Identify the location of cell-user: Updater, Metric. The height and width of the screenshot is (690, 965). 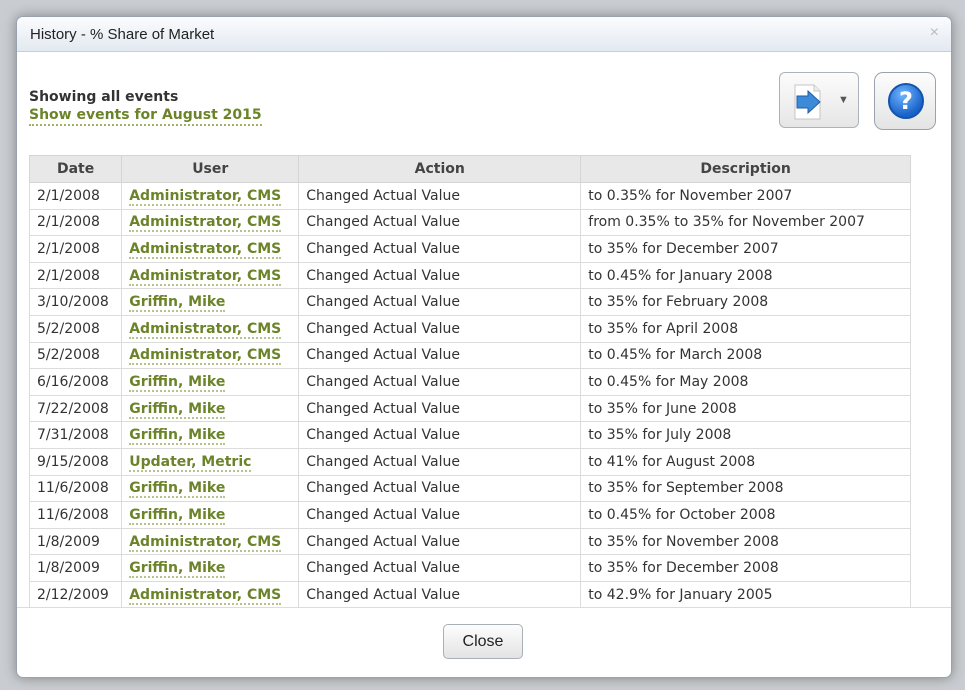
(210, 461).